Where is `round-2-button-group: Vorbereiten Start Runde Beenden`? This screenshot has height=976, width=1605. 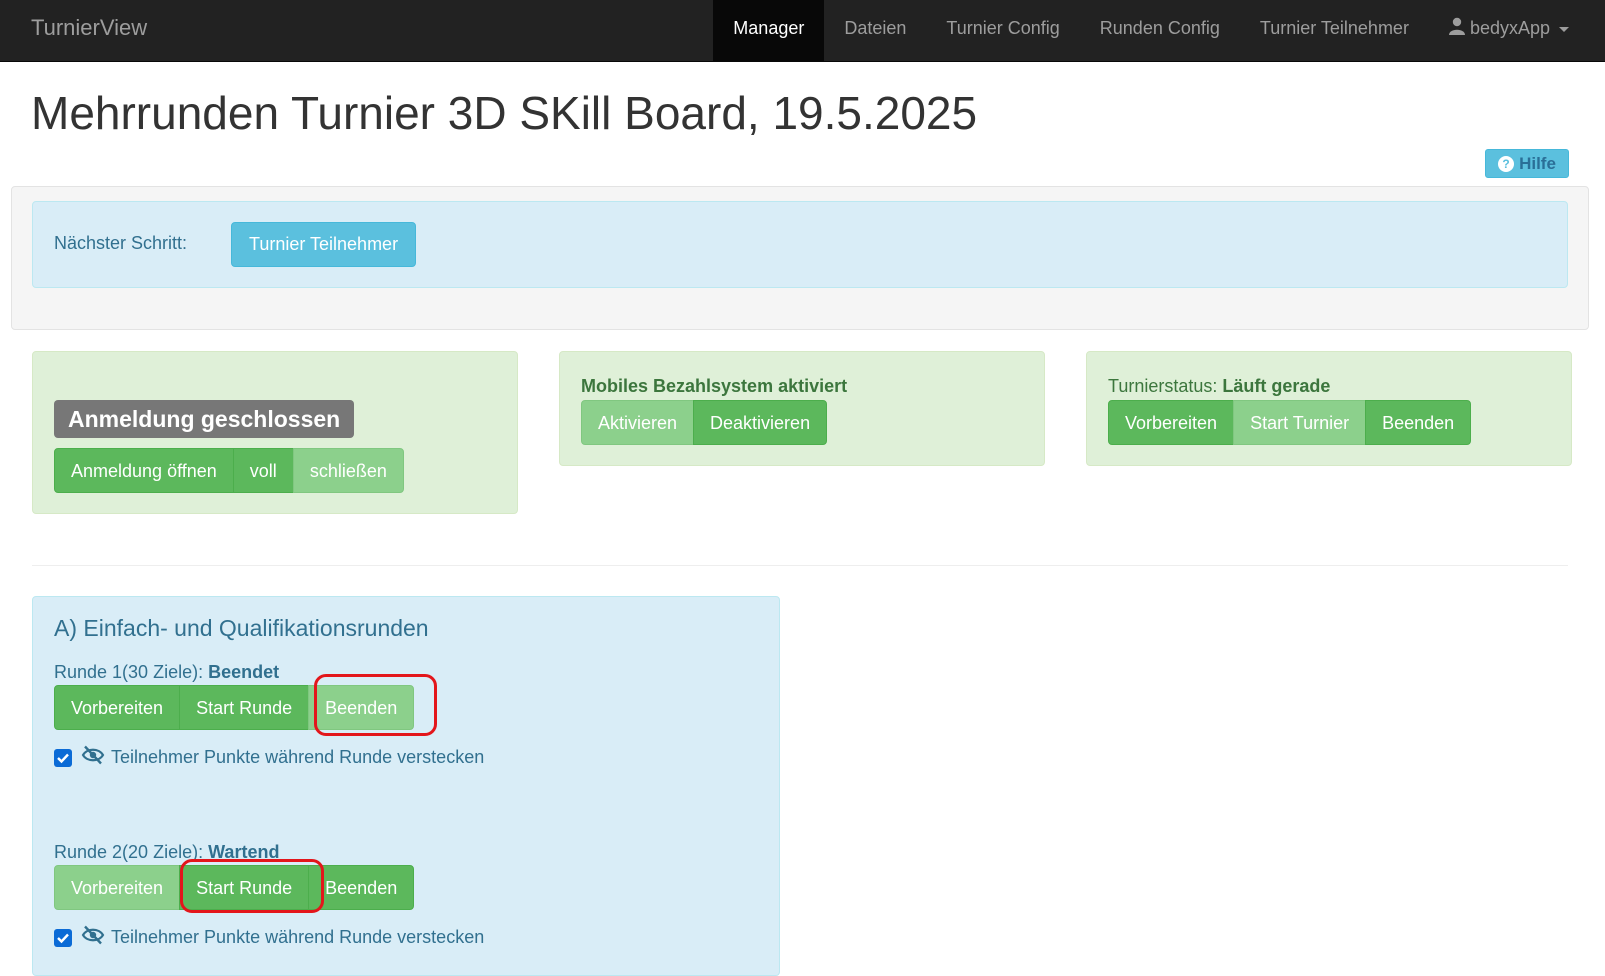
round-2-button-group: Vorbereiten Start Runde Beenden is located at coordinates (234, 887).